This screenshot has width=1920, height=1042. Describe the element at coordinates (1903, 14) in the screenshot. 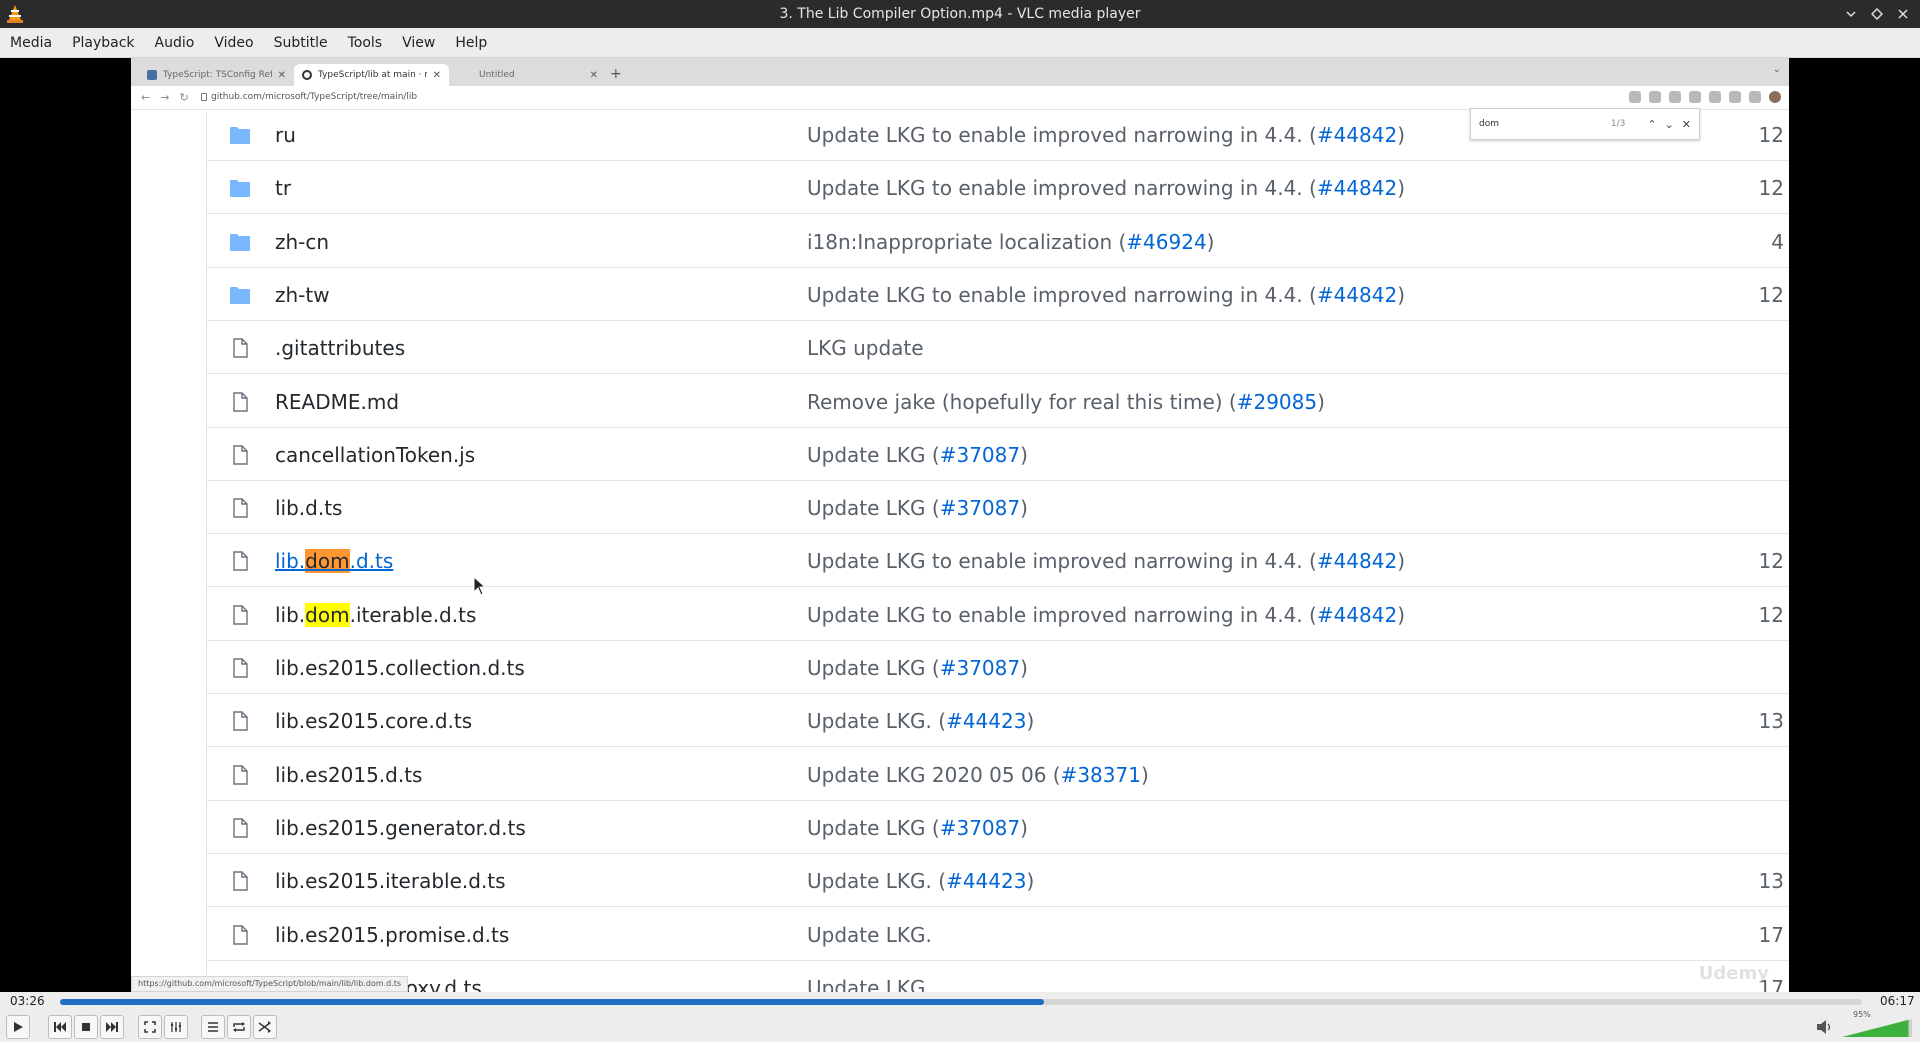

I see `close-button` at that location.